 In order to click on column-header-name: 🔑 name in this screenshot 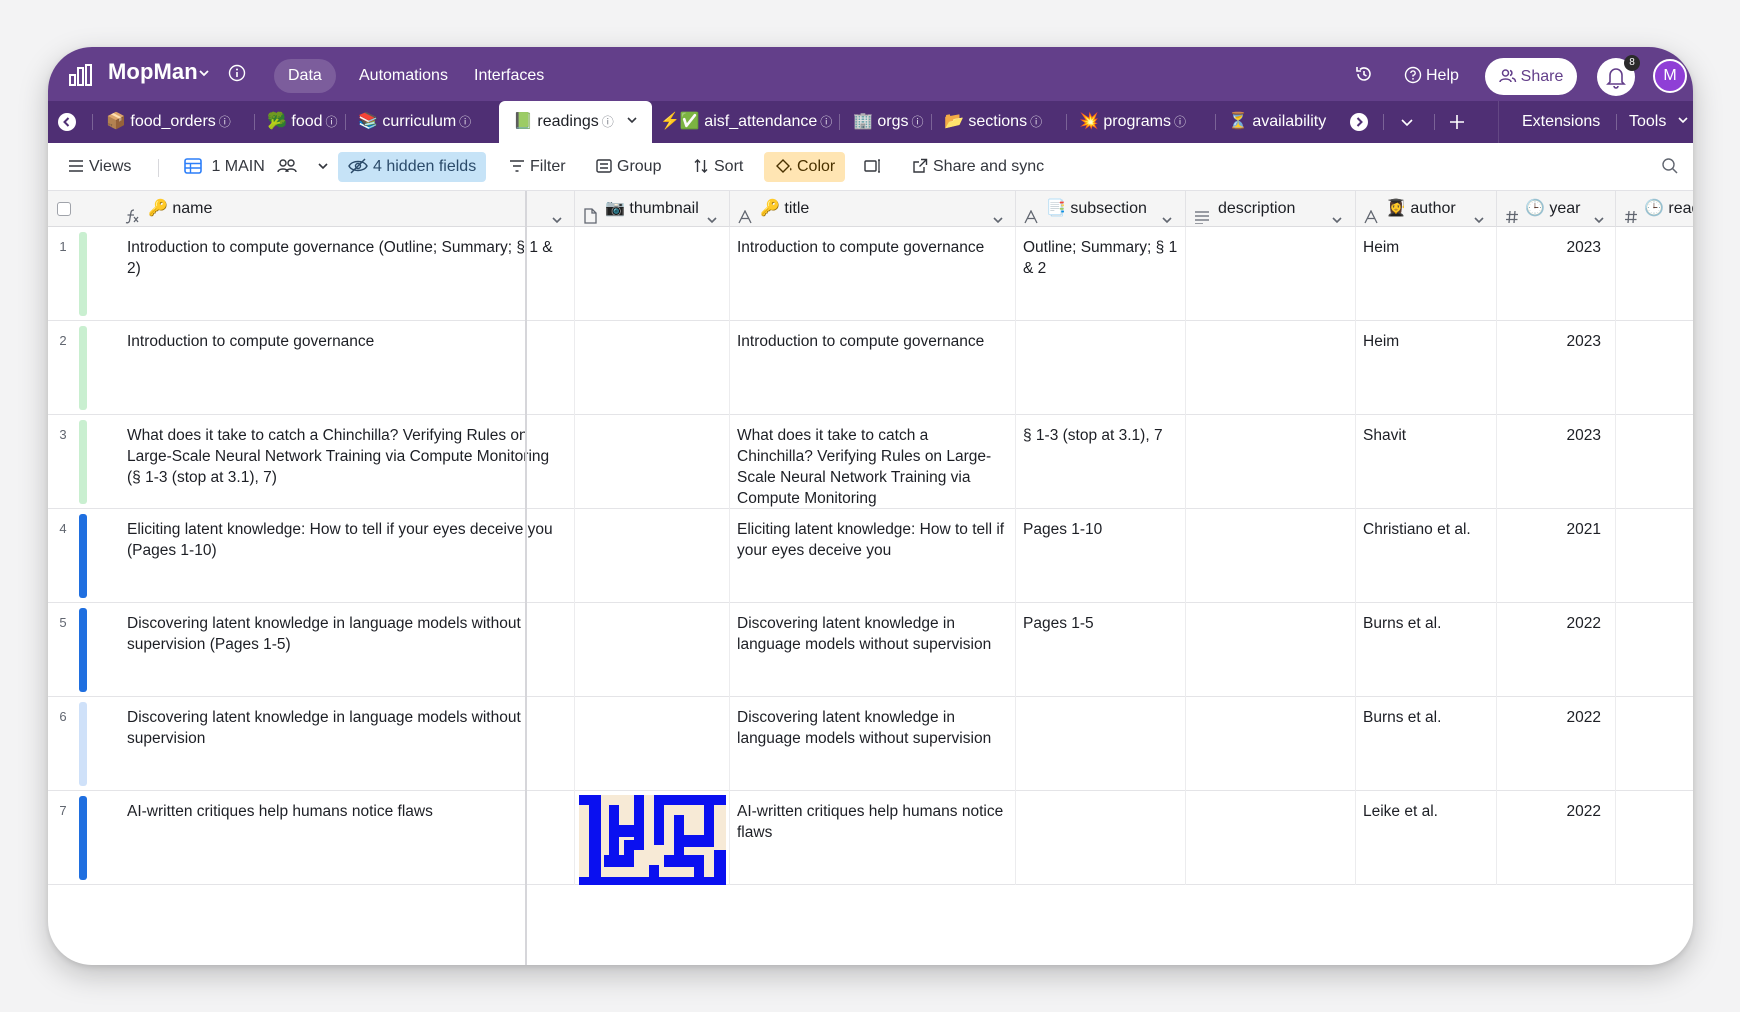, I will do `click(345, 209)`.